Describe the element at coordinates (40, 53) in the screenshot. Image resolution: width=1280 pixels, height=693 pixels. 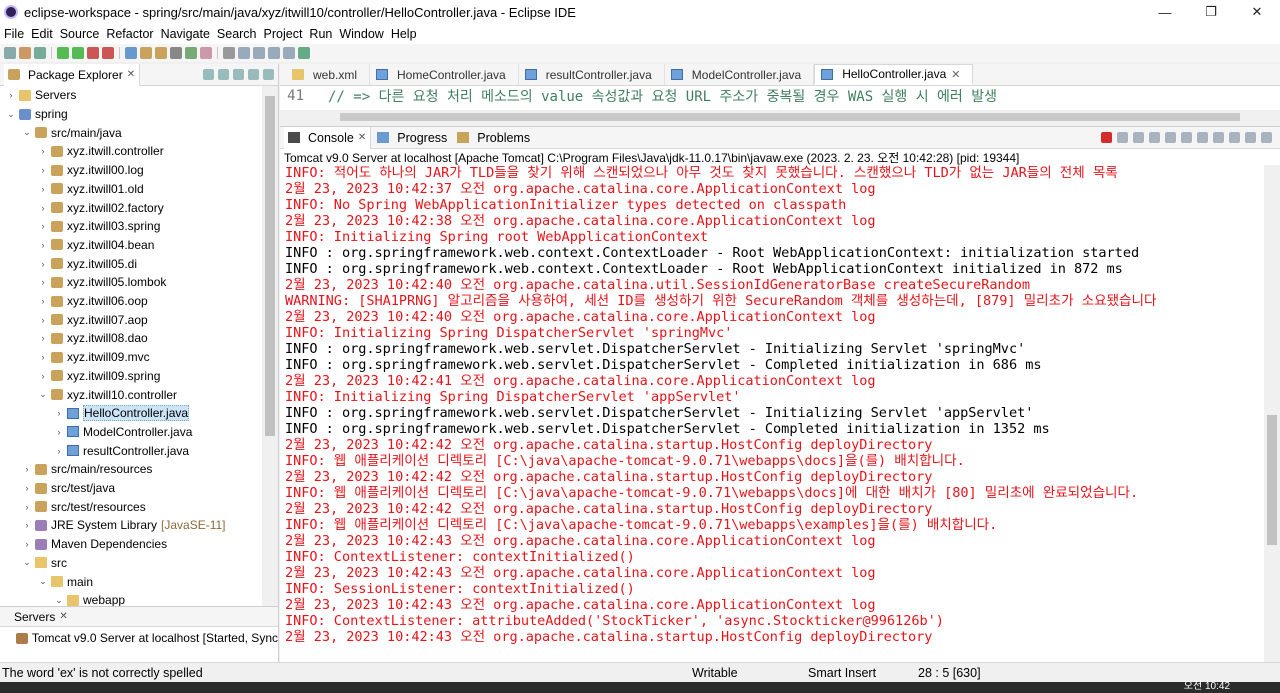
I see `print-icon` at that location.